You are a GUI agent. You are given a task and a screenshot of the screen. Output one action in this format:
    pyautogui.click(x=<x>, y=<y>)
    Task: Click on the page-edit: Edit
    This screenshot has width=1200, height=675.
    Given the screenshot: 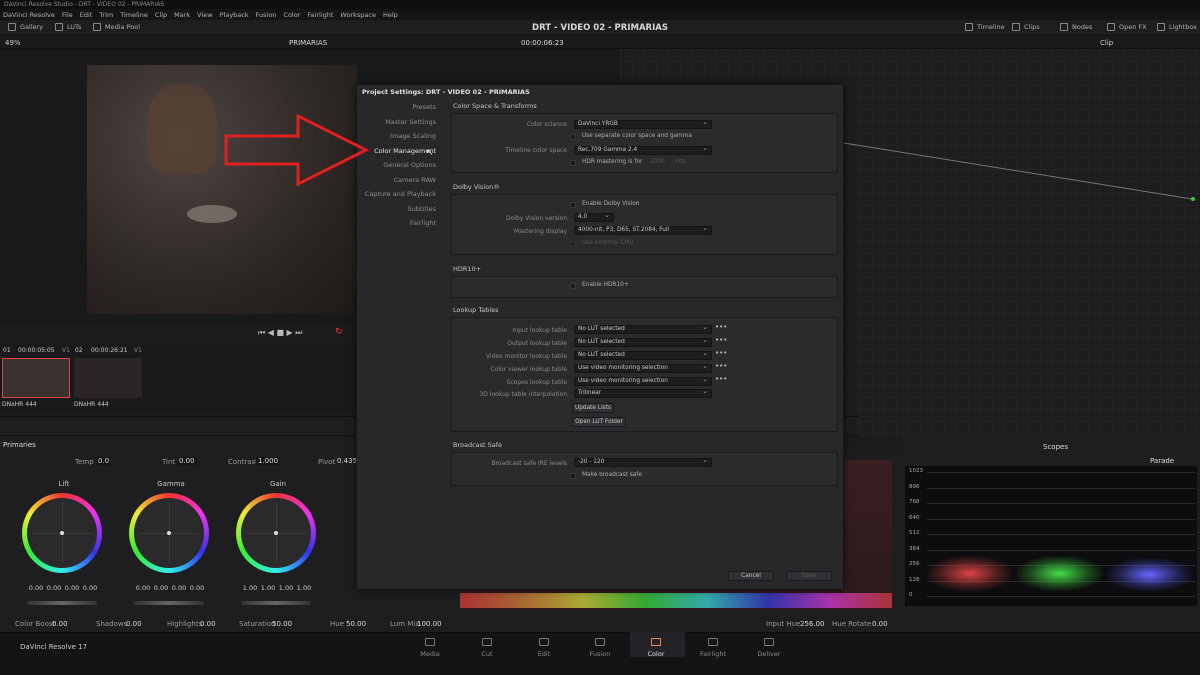 What is the action you would take?
    pyautogui.click(x=544, y=648)
    